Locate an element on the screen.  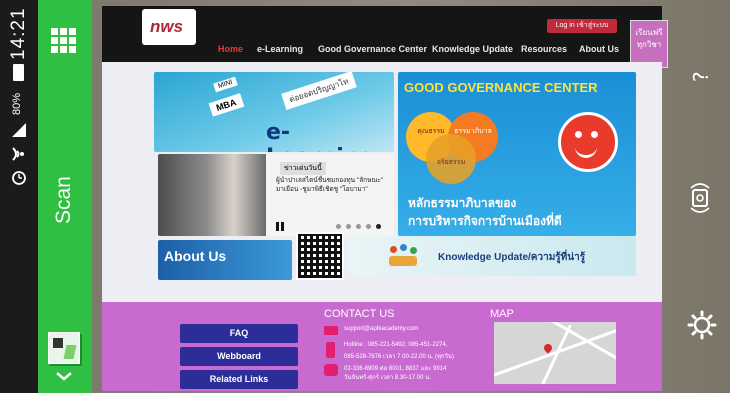
slide-indicators is located at coordinates (365, 227).